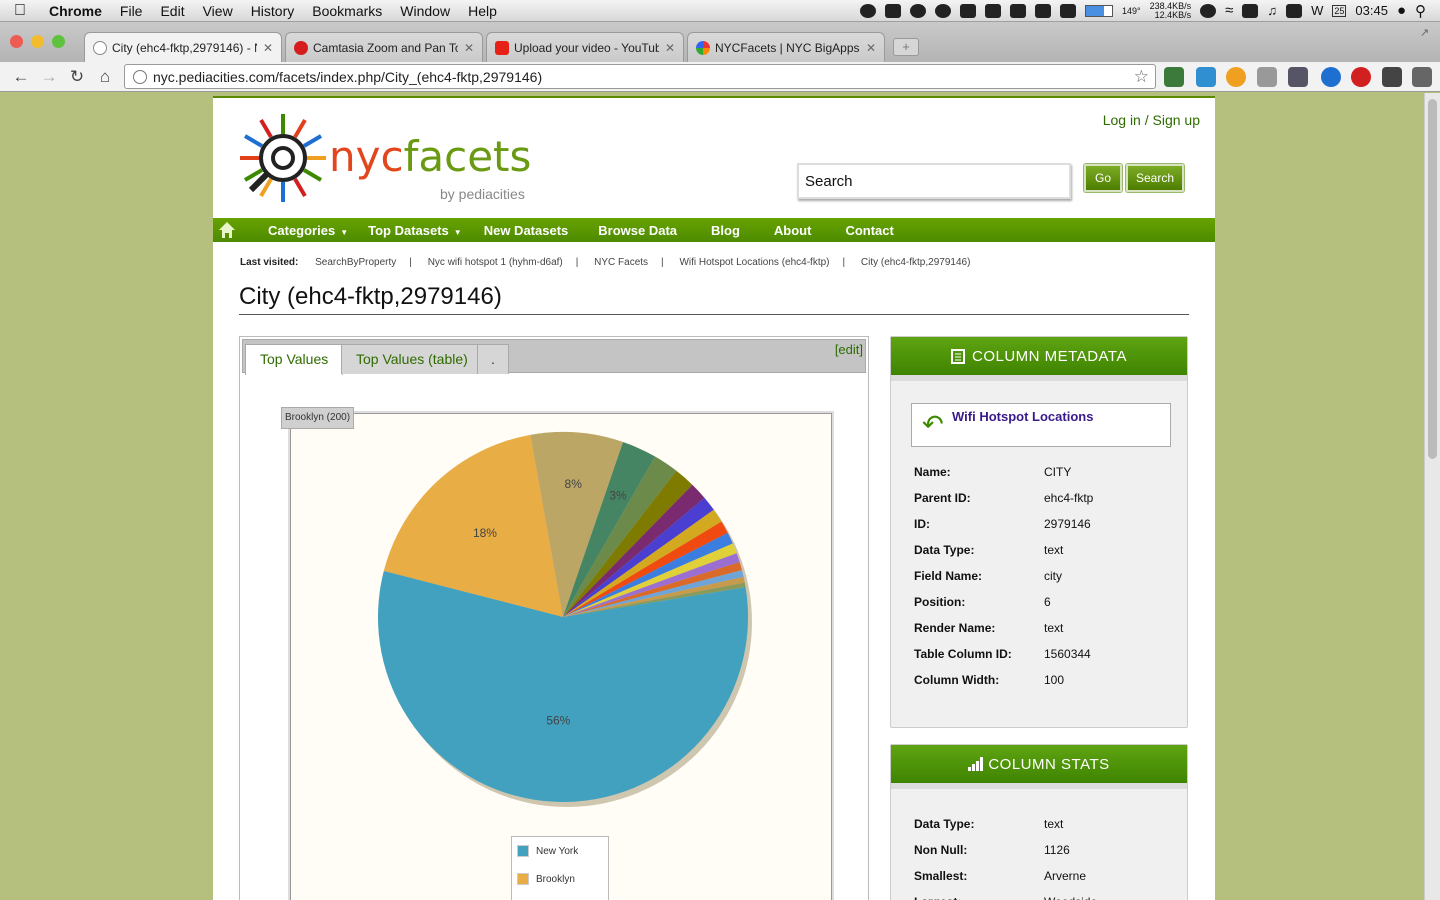  I want to click on metadata-row: Position: 6, so click(982, 602).